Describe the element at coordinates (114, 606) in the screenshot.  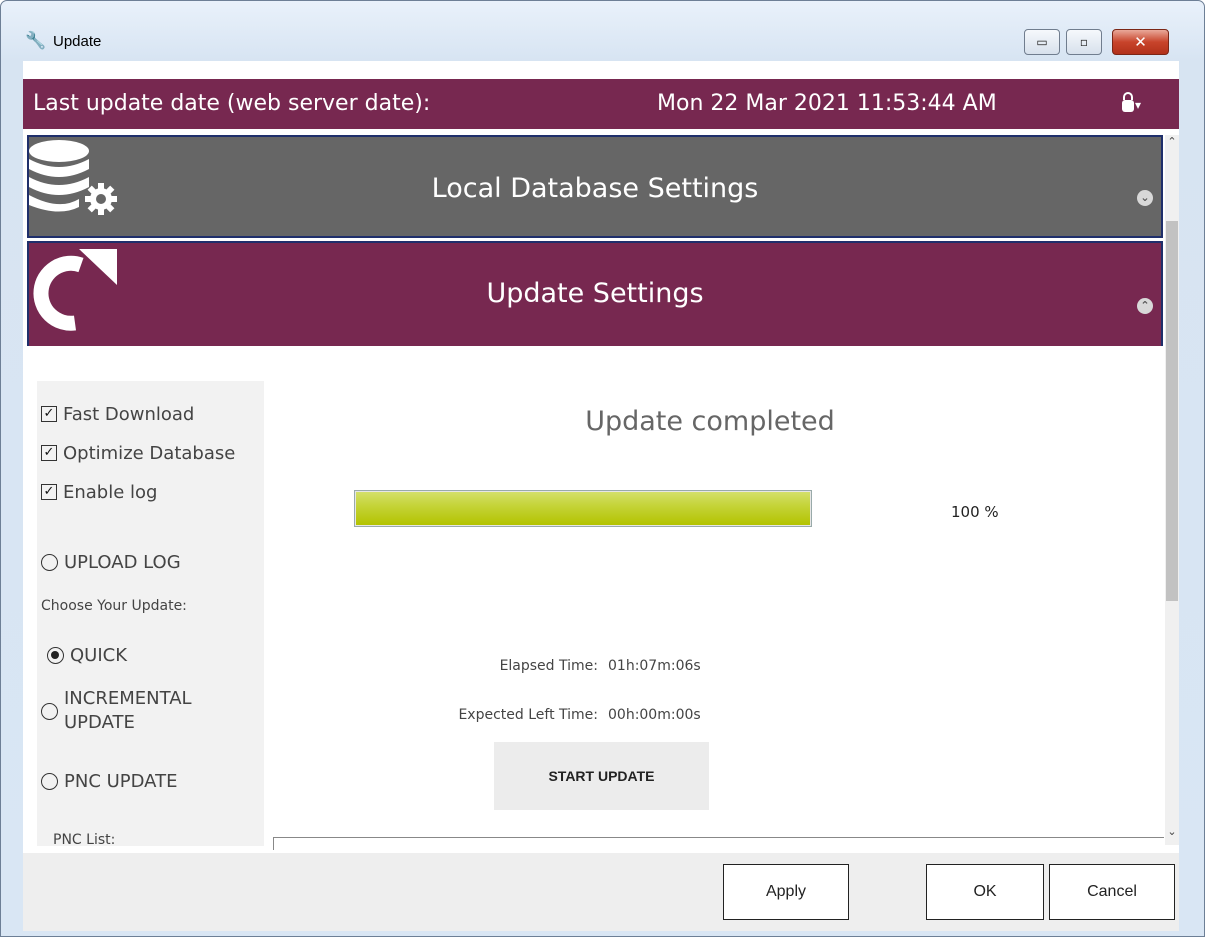
I see `choose-update-label: Choose Your Update:` at that location.